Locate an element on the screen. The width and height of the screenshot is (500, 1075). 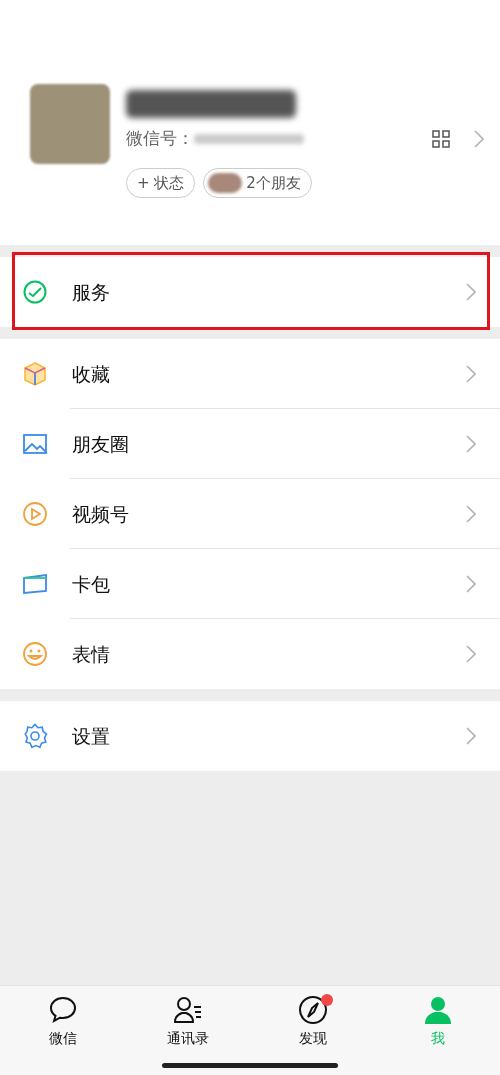
friends-button: 2个朋友 is located at coordinates (257, 182).